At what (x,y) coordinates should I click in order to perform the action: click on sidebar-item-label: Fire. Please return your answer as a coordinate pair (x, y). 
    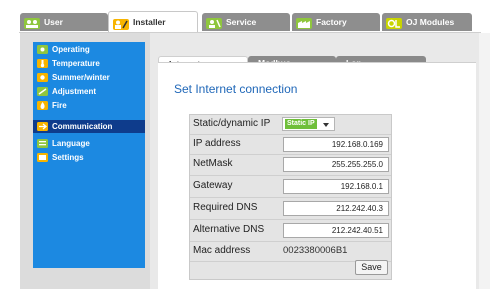
    Looking at the image, I should click on (59, 105).